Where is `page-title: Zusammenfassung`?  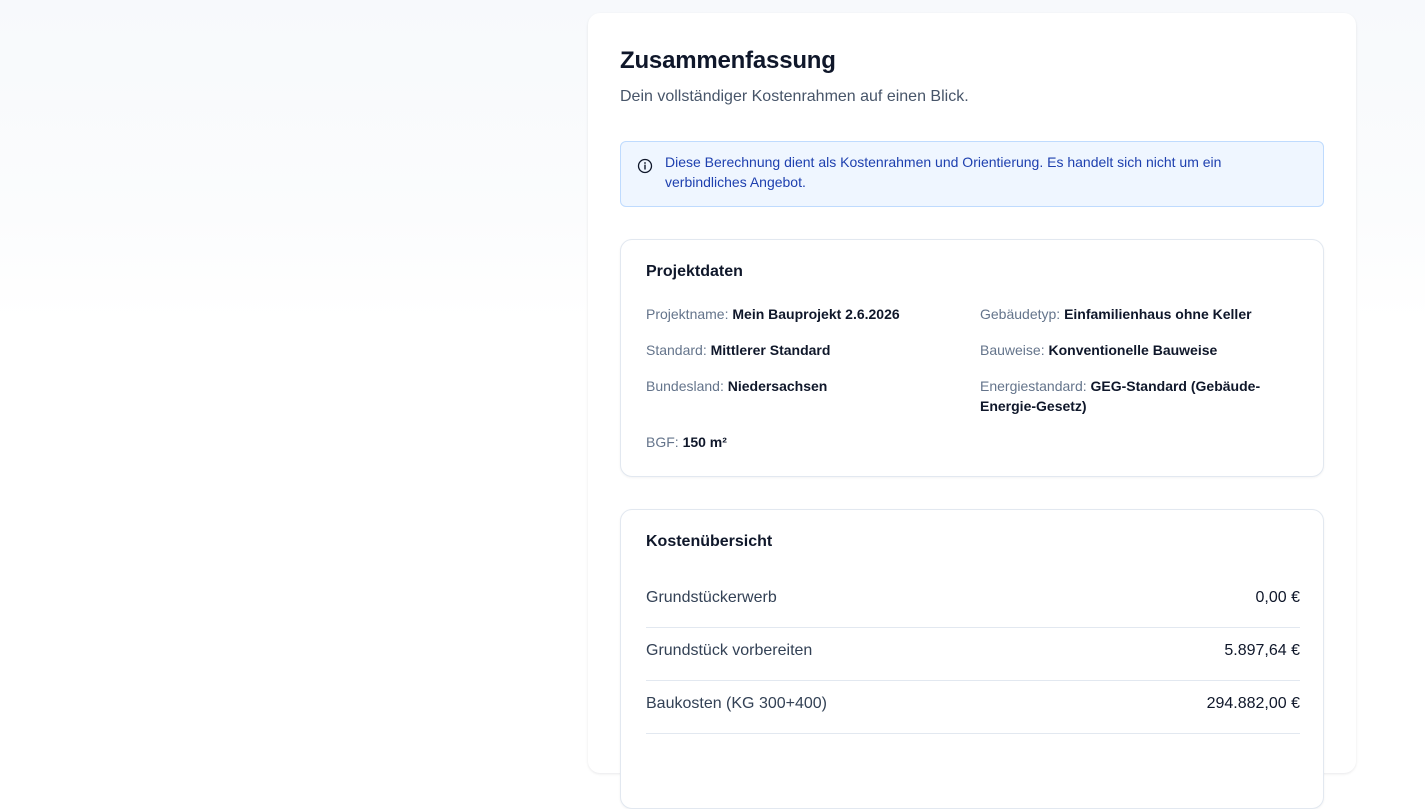 page-title: Zusammenfassung is located at coordinates (728, 60).